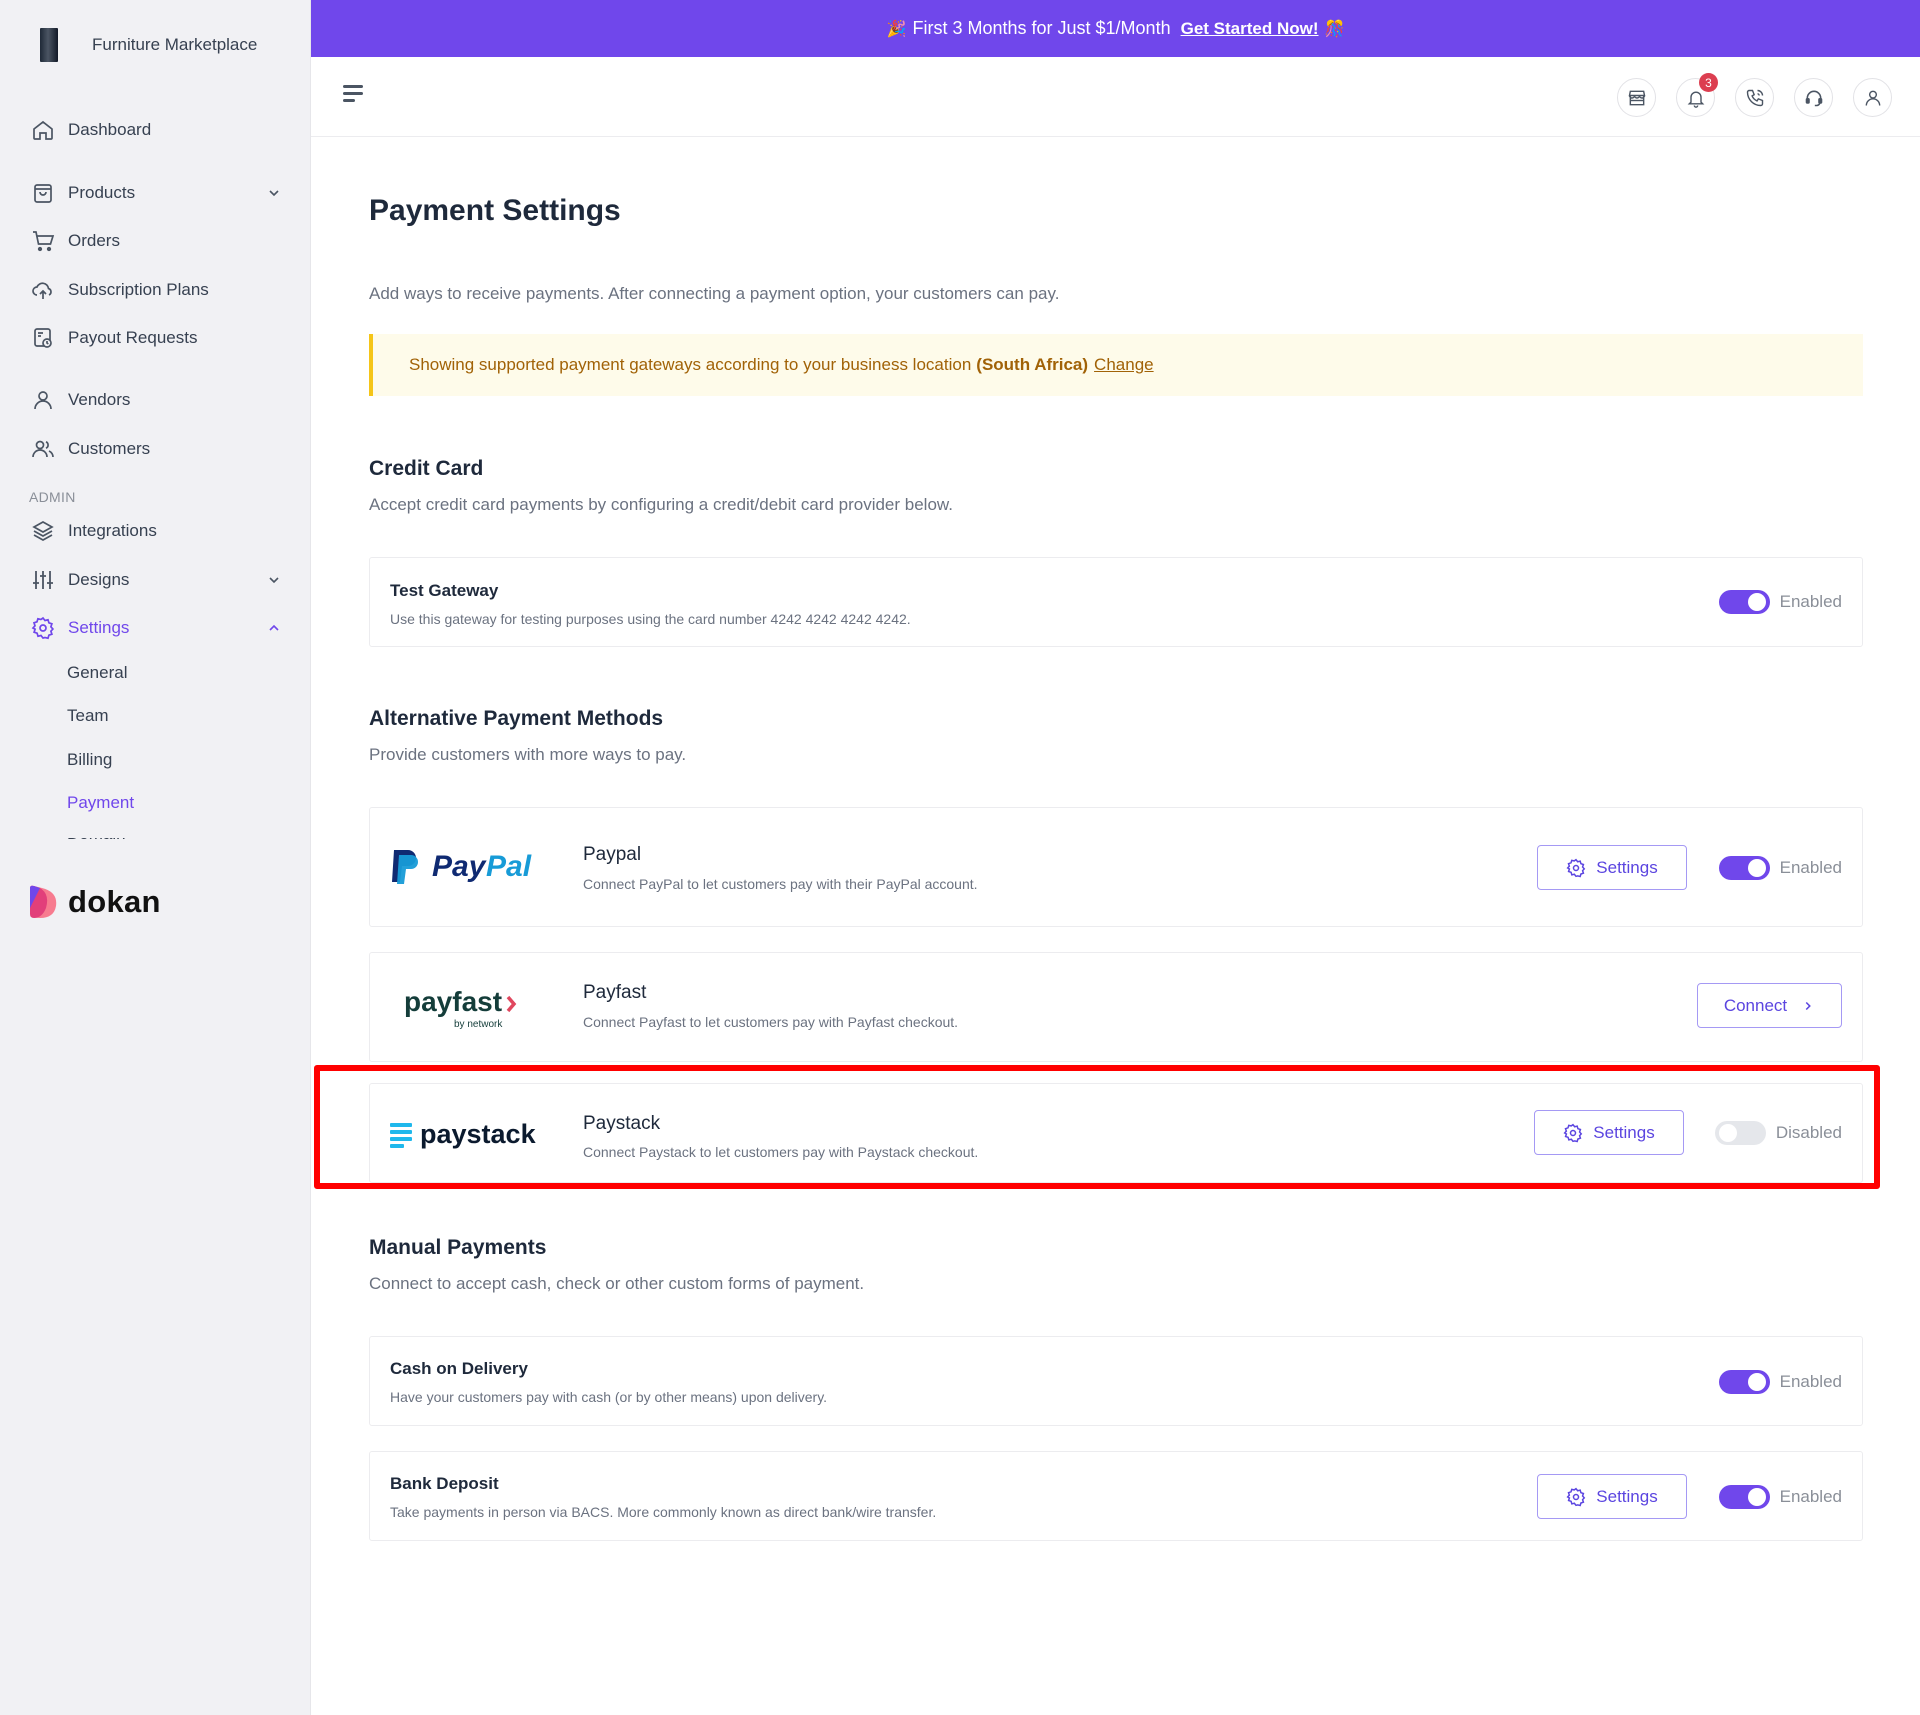 This screenshot has height=1715, width=1920. What do you see at coordinates (161, 449) in the screenshot?
I see `sidebar-item-customers: Customers` at bounding box center [161, 449].